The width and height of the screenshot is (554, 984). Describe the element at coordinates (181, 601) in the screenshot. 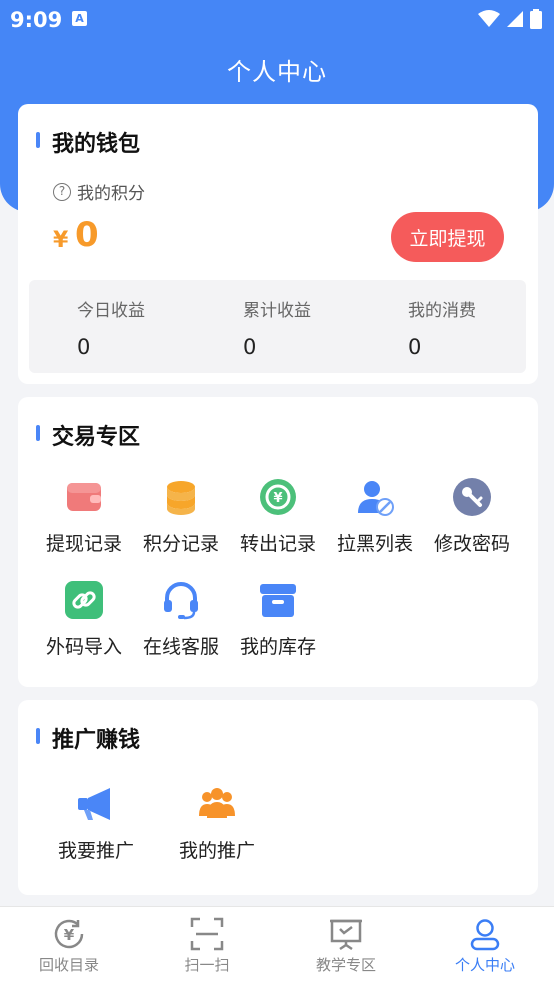

I see `headset-icon` at that location.